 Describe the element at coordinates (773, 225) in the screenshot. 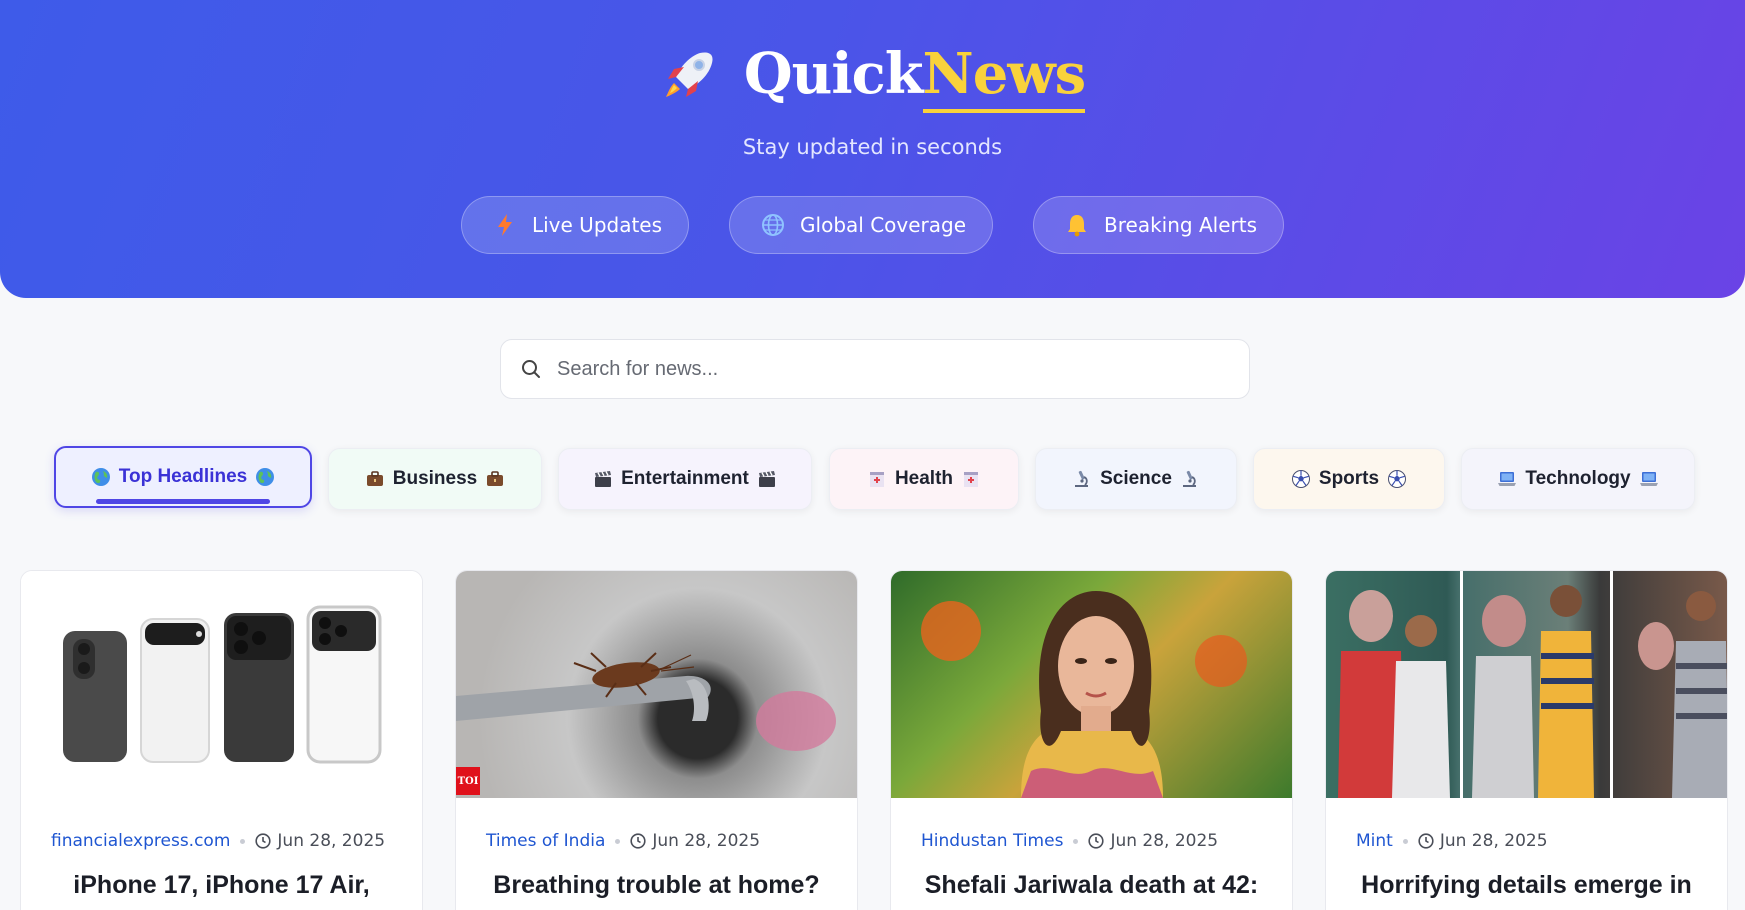

I see `globe-icon` at that location.